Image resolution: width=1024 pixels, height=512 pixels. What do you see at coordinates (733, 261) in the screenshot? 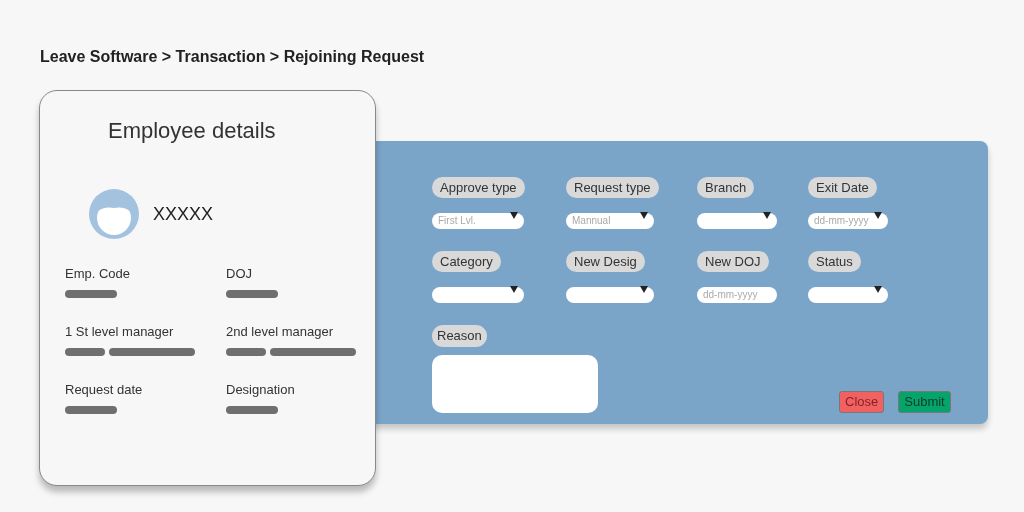
I see `field-label: New DOJ` at bounding box center [733, 261].